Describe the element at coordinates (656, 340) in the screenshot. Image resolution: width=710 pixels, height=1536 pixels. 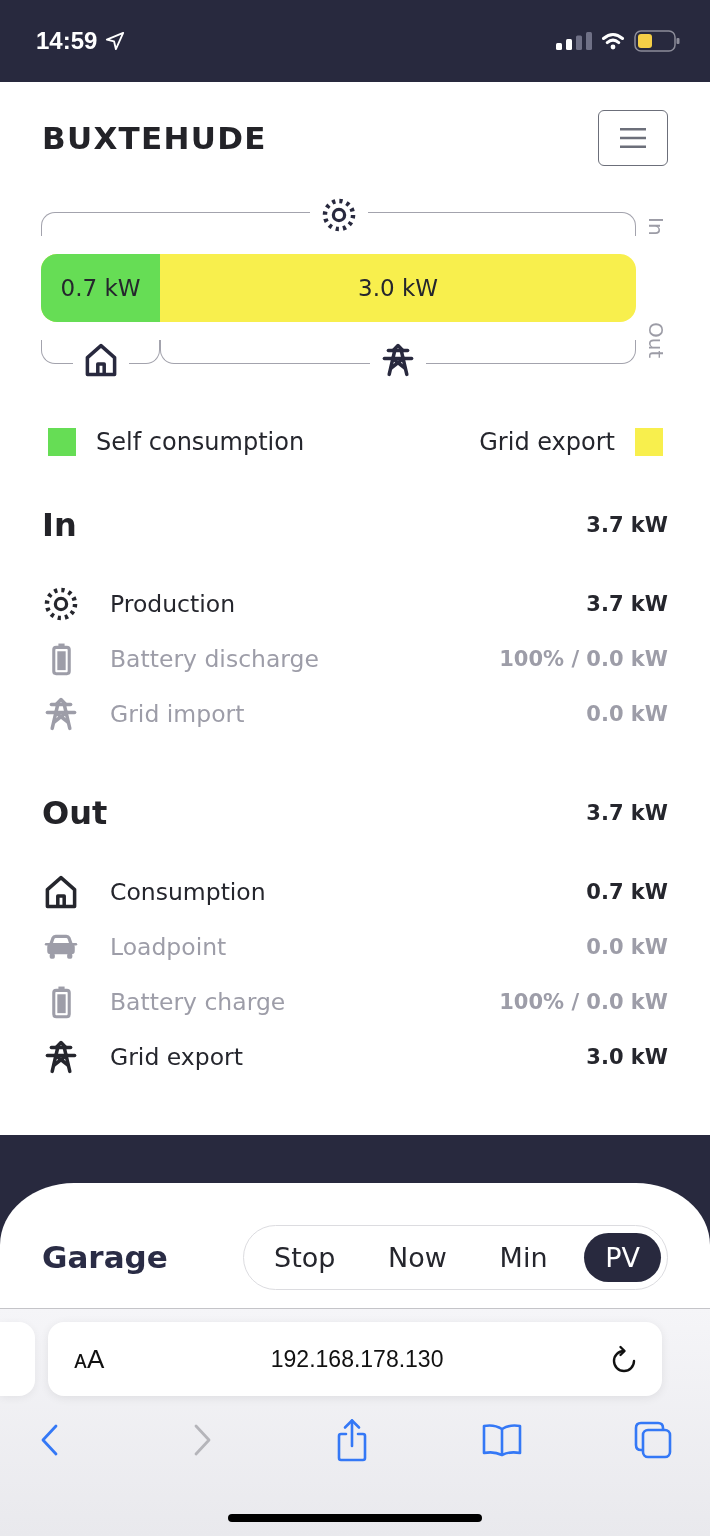
I see `flow-out-label: Out` at that location.